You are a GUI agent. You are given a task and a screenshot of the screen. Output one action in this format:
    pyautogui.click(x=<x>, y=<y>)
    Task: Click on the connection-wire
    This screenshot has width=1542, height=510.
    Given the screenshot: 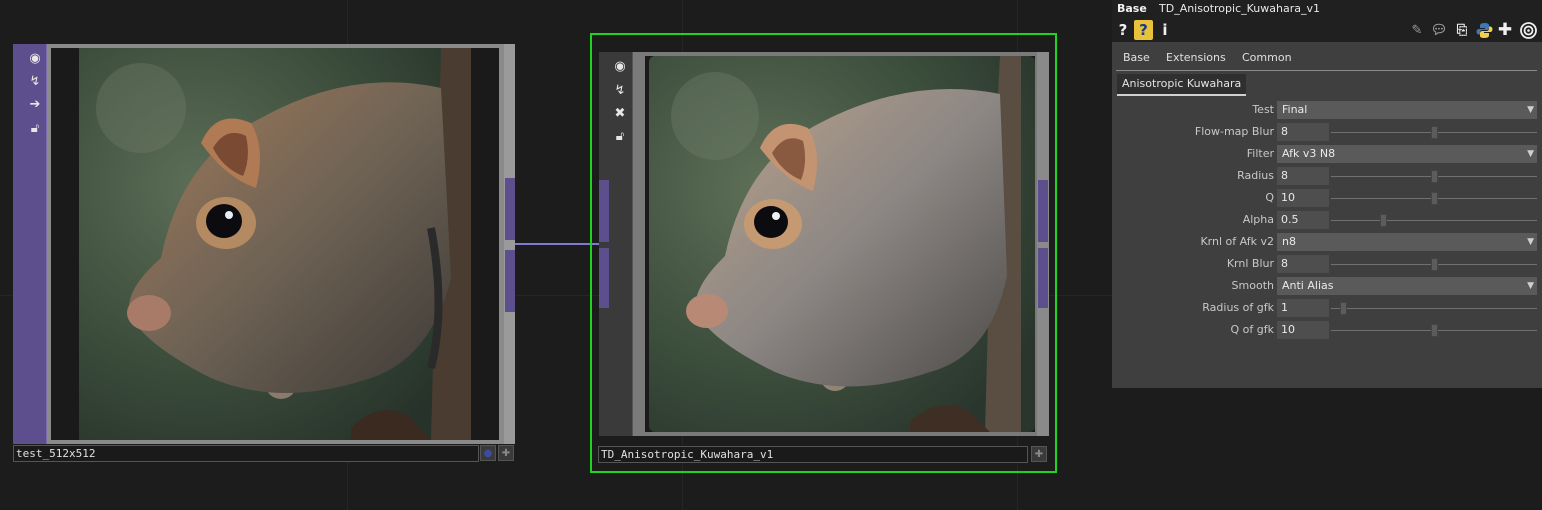 What is the action you would take?
    pyautogui.click(x=557, y=244)
    